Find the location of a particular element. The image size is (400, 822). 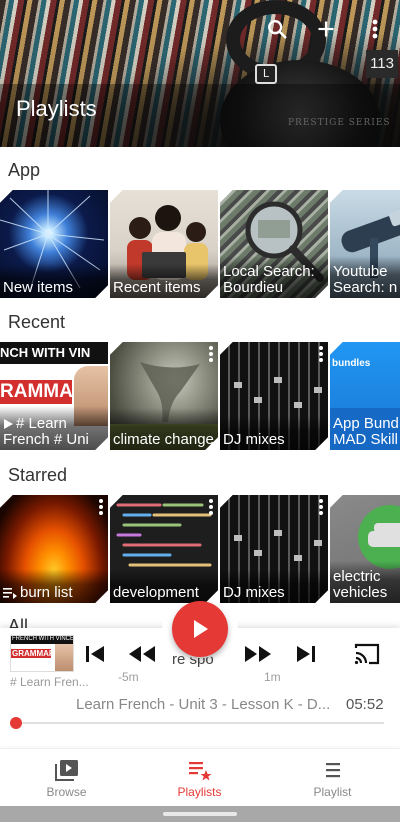

nav-label: Playlist is located at coordinates (332, 792).